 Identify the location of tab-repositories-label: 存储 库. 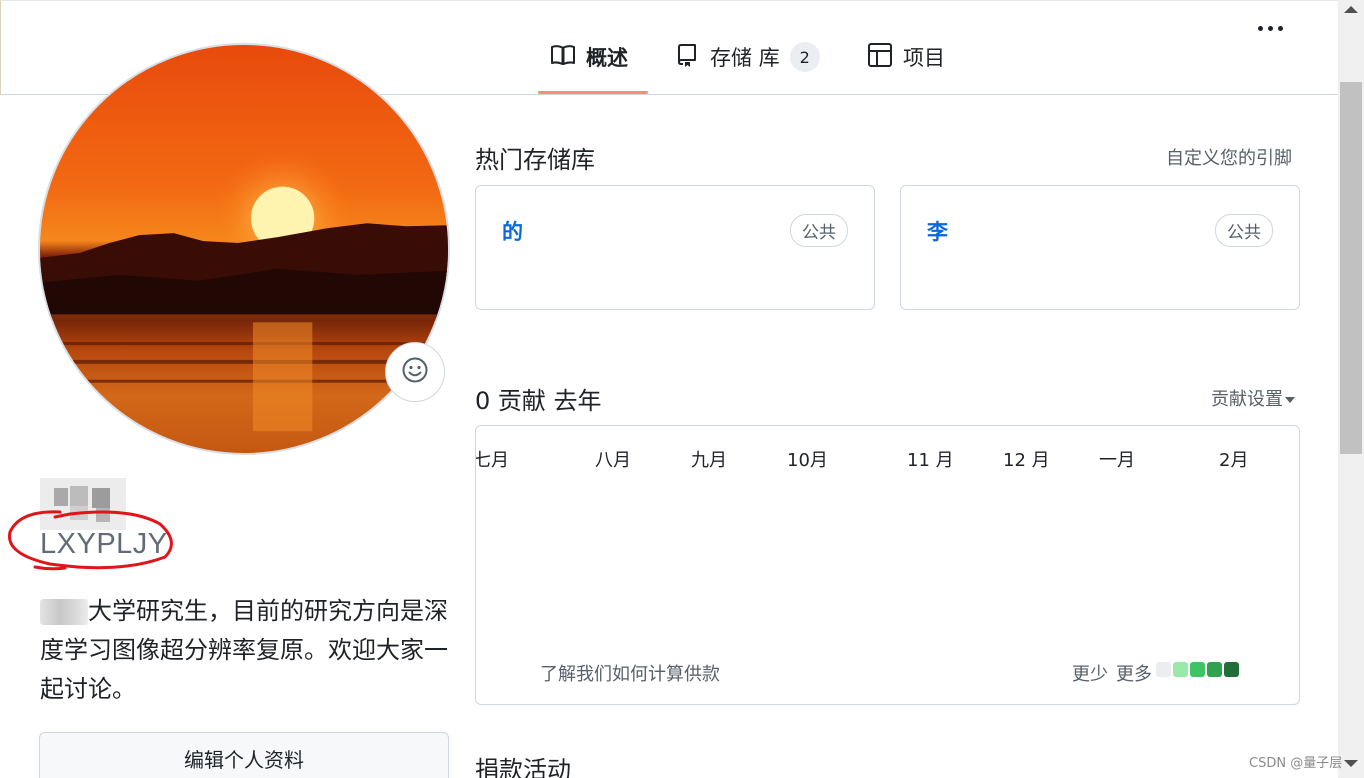
(745, 58).